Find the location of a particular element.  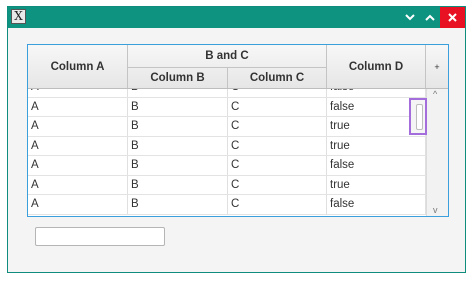

scrollbar-thumb-highlight is located at coordinates (418, 116).